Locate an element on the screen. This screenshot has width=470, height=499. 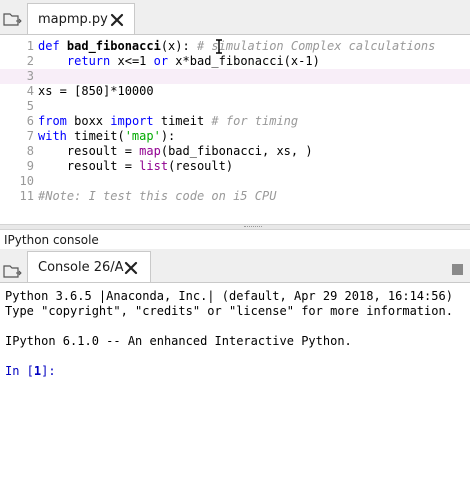
code-token: def is located at coordinates (52, 46).